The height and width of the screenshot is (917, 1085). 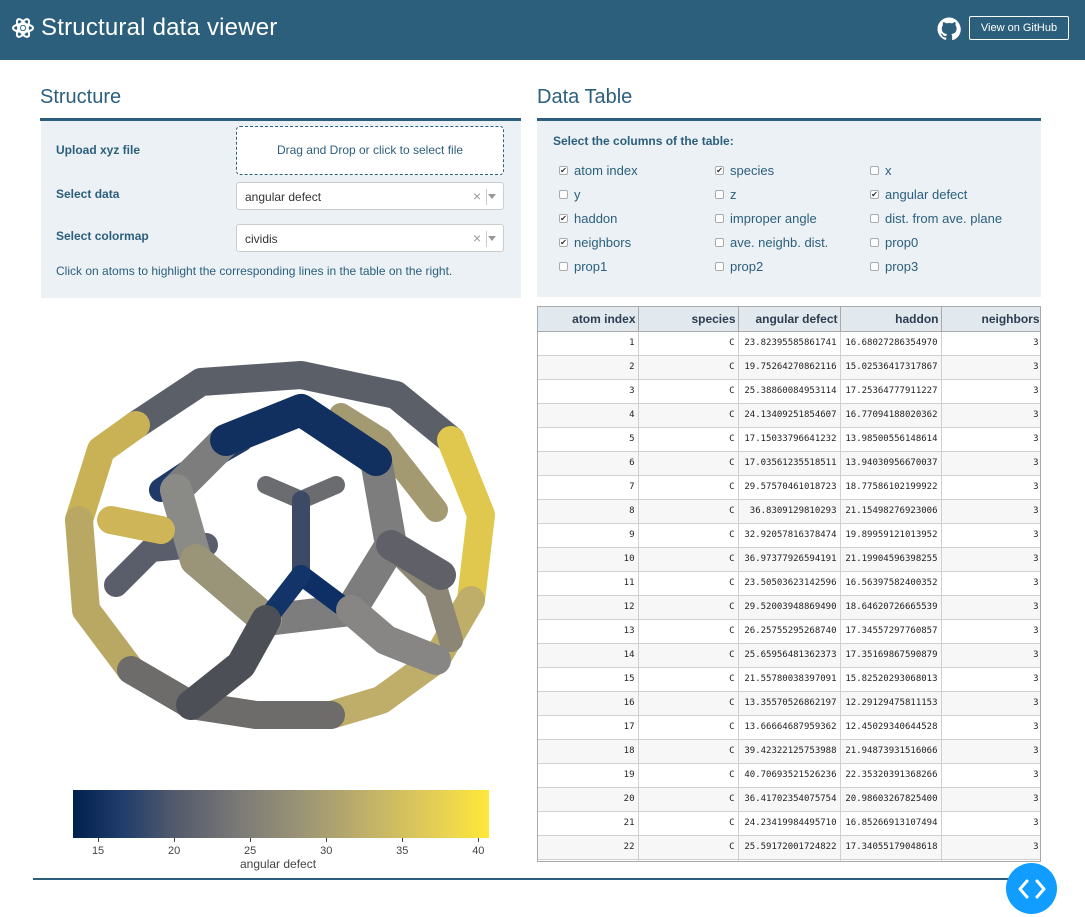 I want to click on table-cell: 19, so click(x=588, y=775).